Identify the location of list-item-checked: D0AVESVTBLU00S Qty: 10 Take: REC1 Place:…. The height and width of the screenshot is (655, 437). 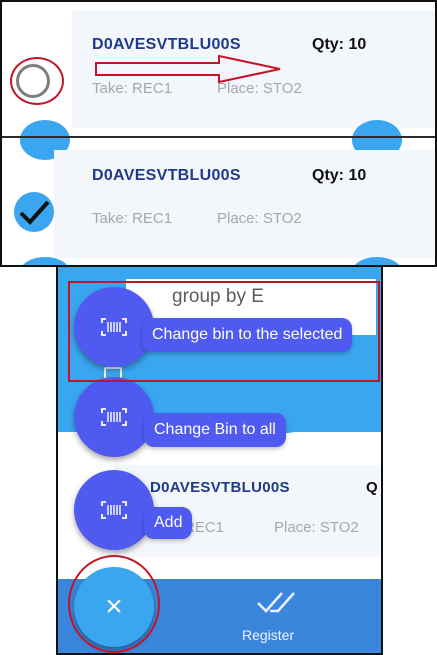
(244, 204).